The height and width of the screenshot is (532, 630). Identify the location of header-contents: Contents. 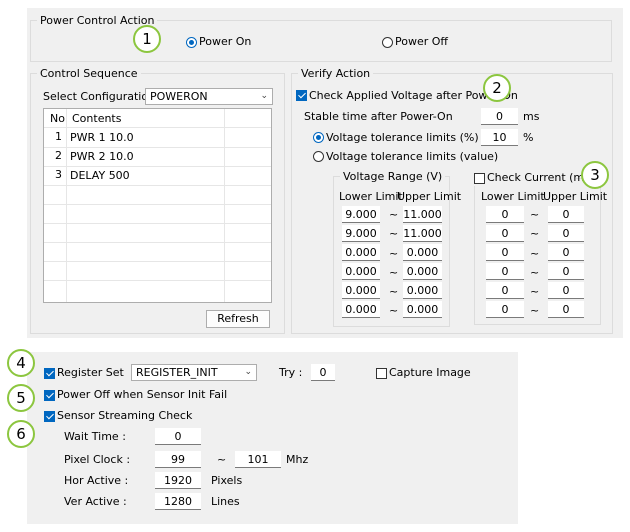
(96, 119).